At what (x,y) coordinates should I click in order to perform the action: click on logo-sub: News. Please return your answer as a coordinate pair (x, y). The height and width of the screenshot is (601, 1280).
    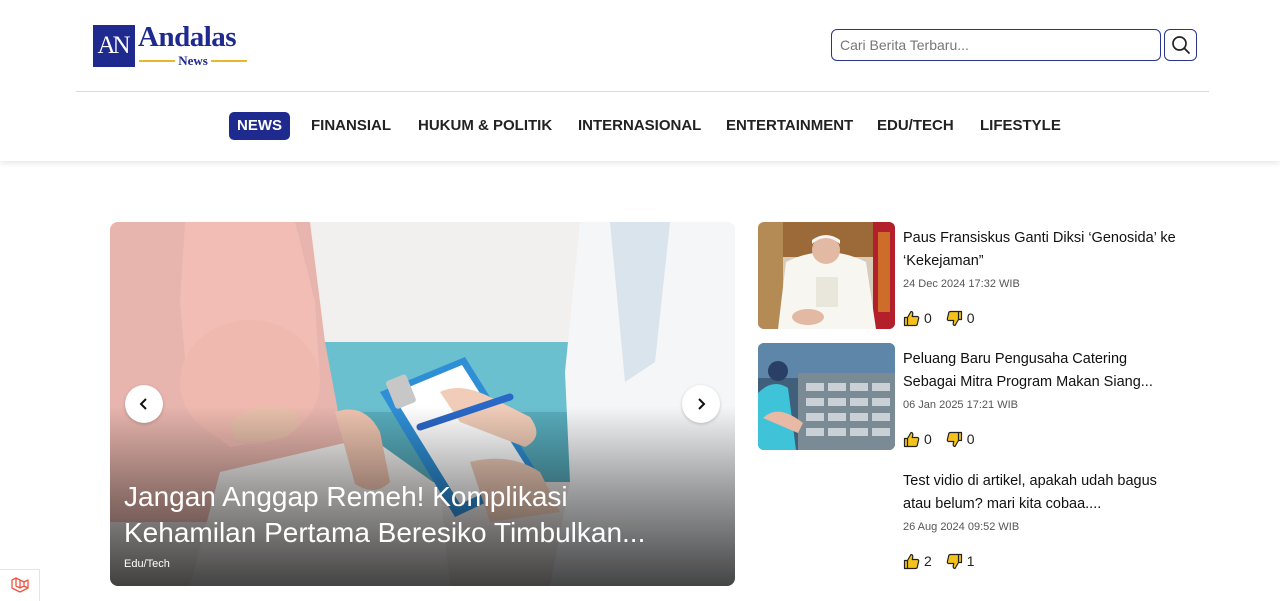
    Looking at the image, I should click on (193, 60).